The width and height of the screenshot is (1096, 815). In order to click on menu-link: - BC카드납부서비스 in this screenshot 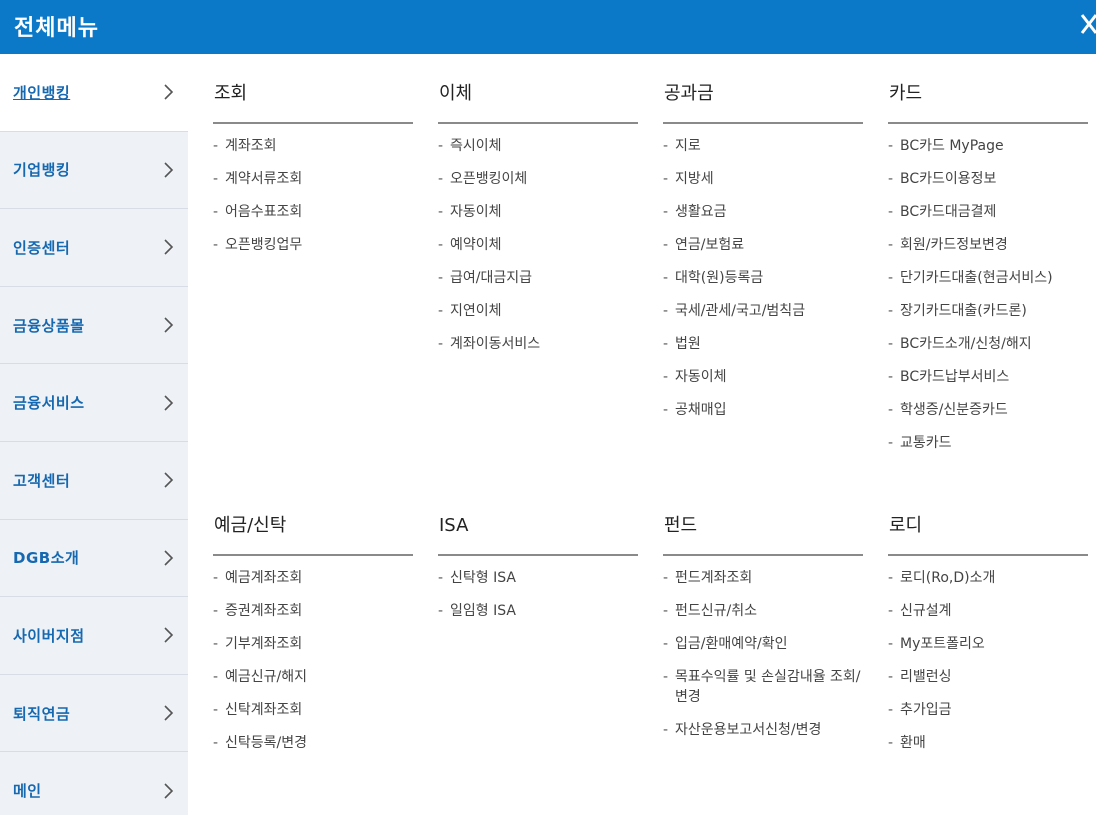, I will do `click(988, 377)`.